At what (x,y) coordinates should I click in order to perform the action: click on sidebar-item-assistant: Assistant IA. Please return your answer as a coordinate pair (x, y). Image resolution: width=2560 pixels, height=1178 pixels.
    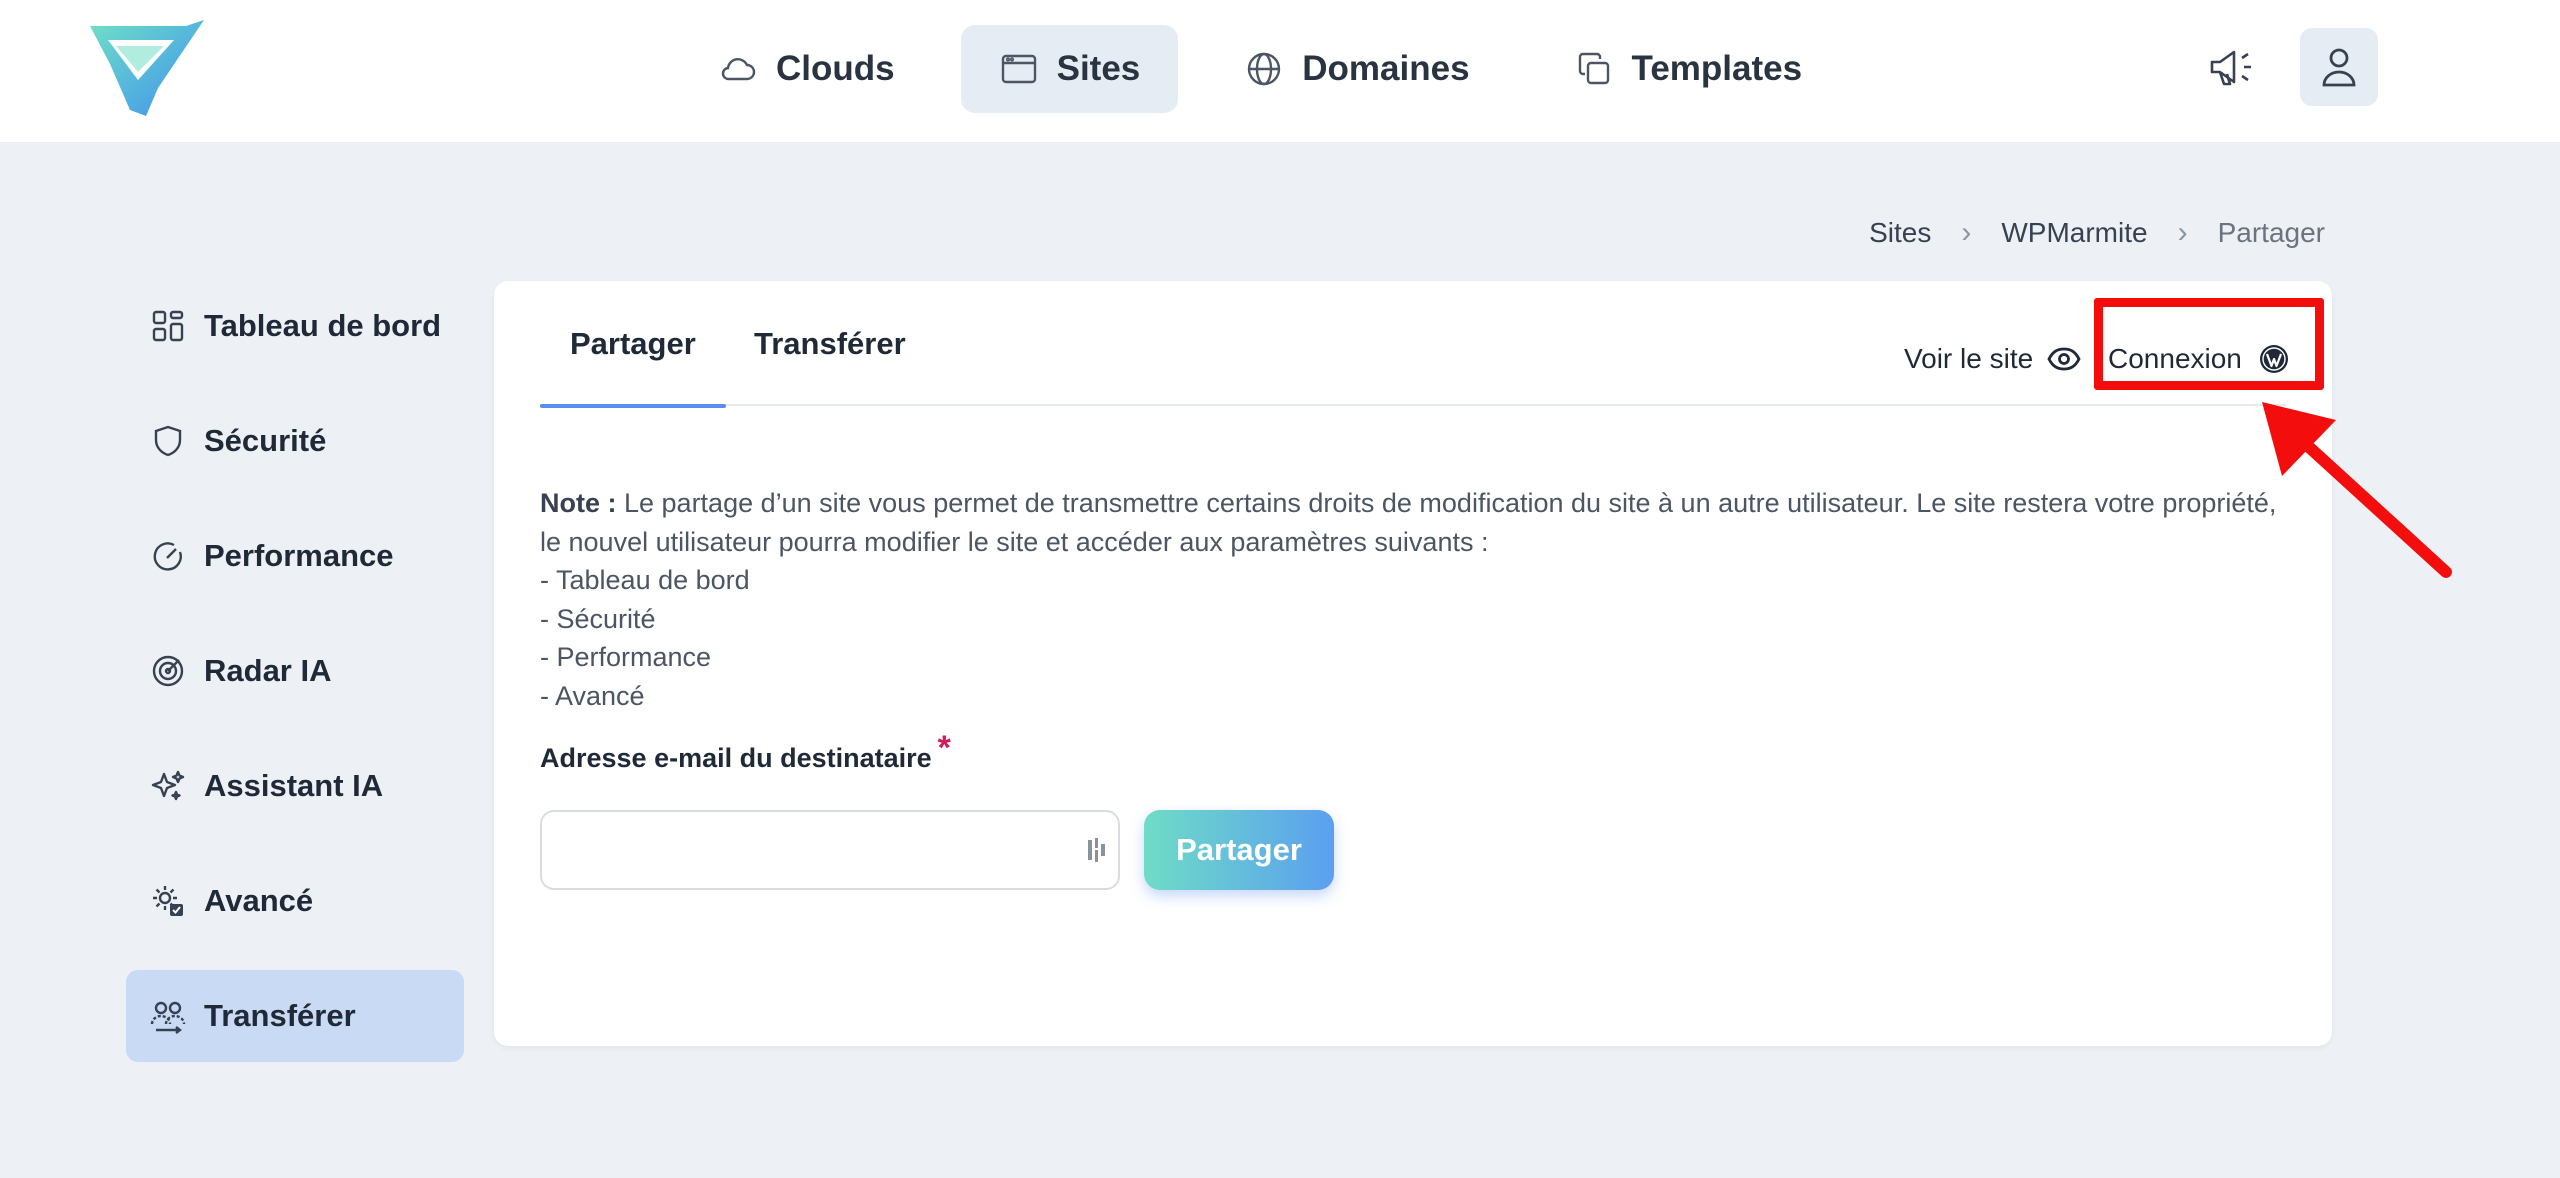
    Looking at the image, I should click on (295, 786).